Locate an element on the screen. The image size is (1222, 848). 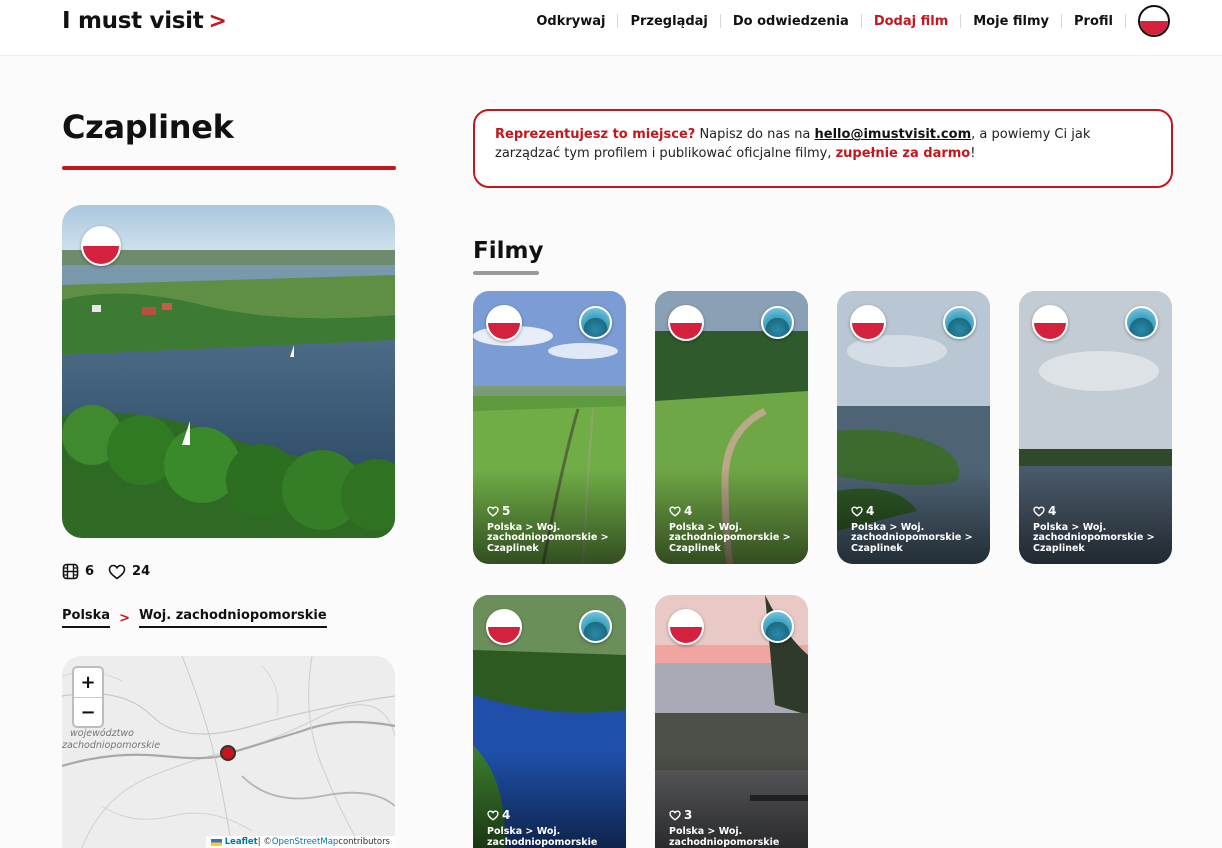
film-icon is located at coordinates (70, 571).